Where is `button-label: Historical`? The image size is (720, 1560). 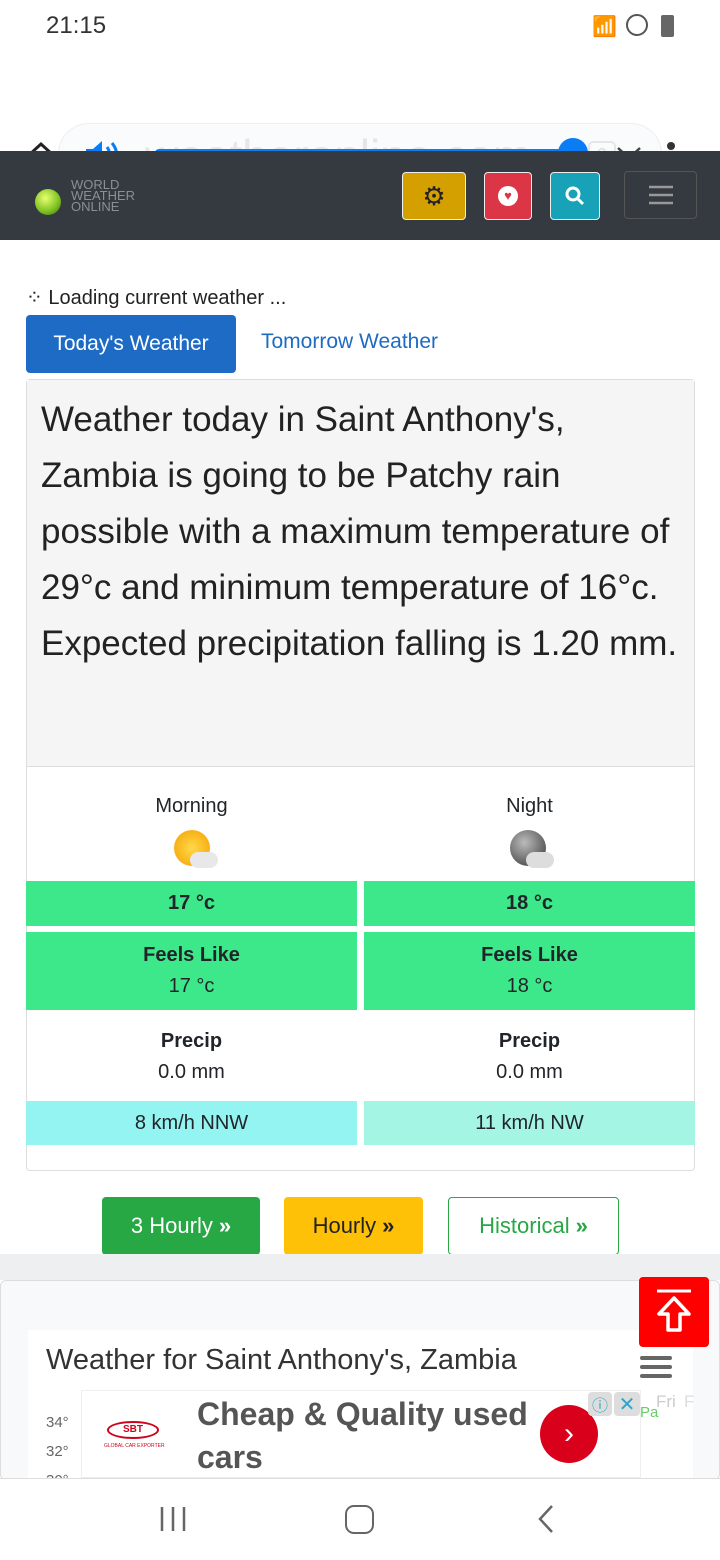 button-label: Historical is located at coordinates (524, 1225).